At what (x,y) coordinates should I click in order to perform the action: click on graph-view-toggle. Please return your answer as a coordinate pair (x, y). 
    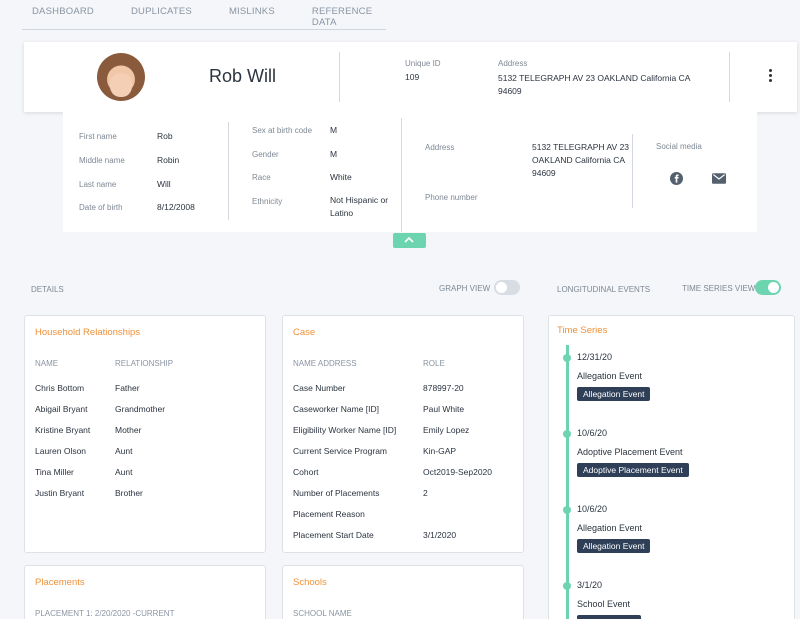
    Looking at the image, I should click on (507, 287).